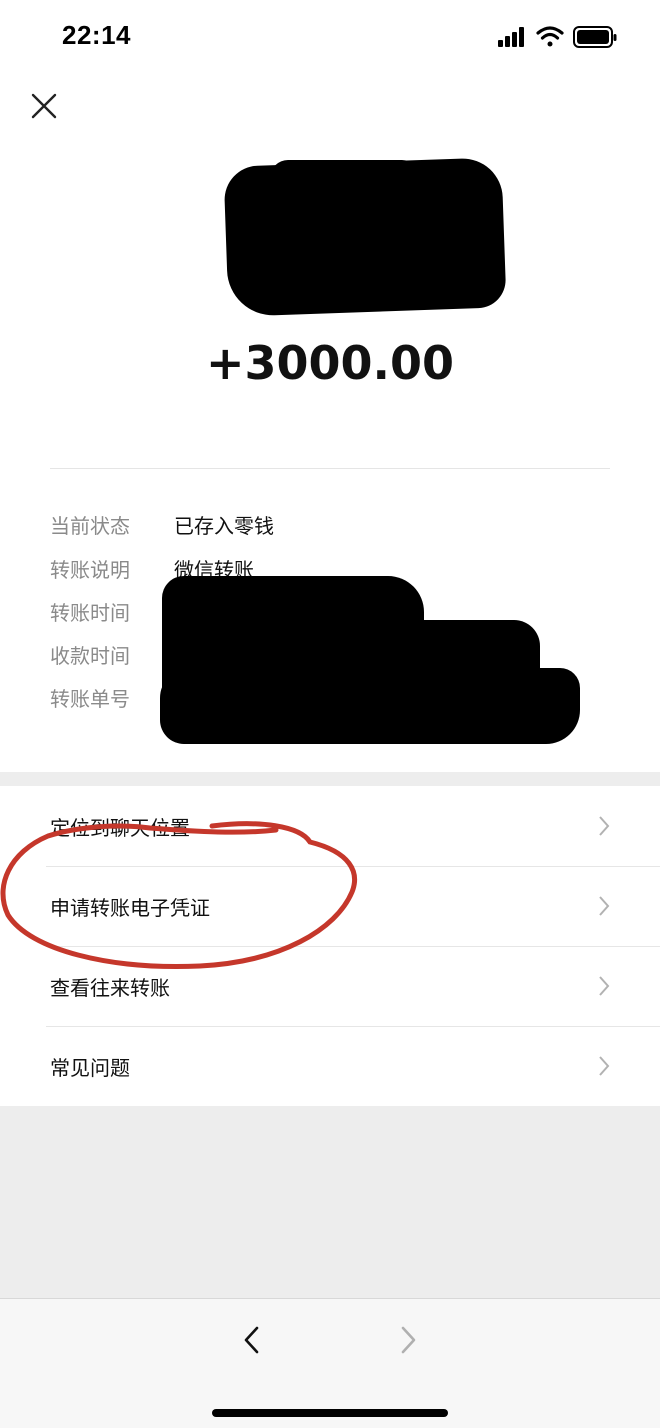 This screenshot has width=660, height=1428. I want to click on home-indicator, so click(330, 1413).